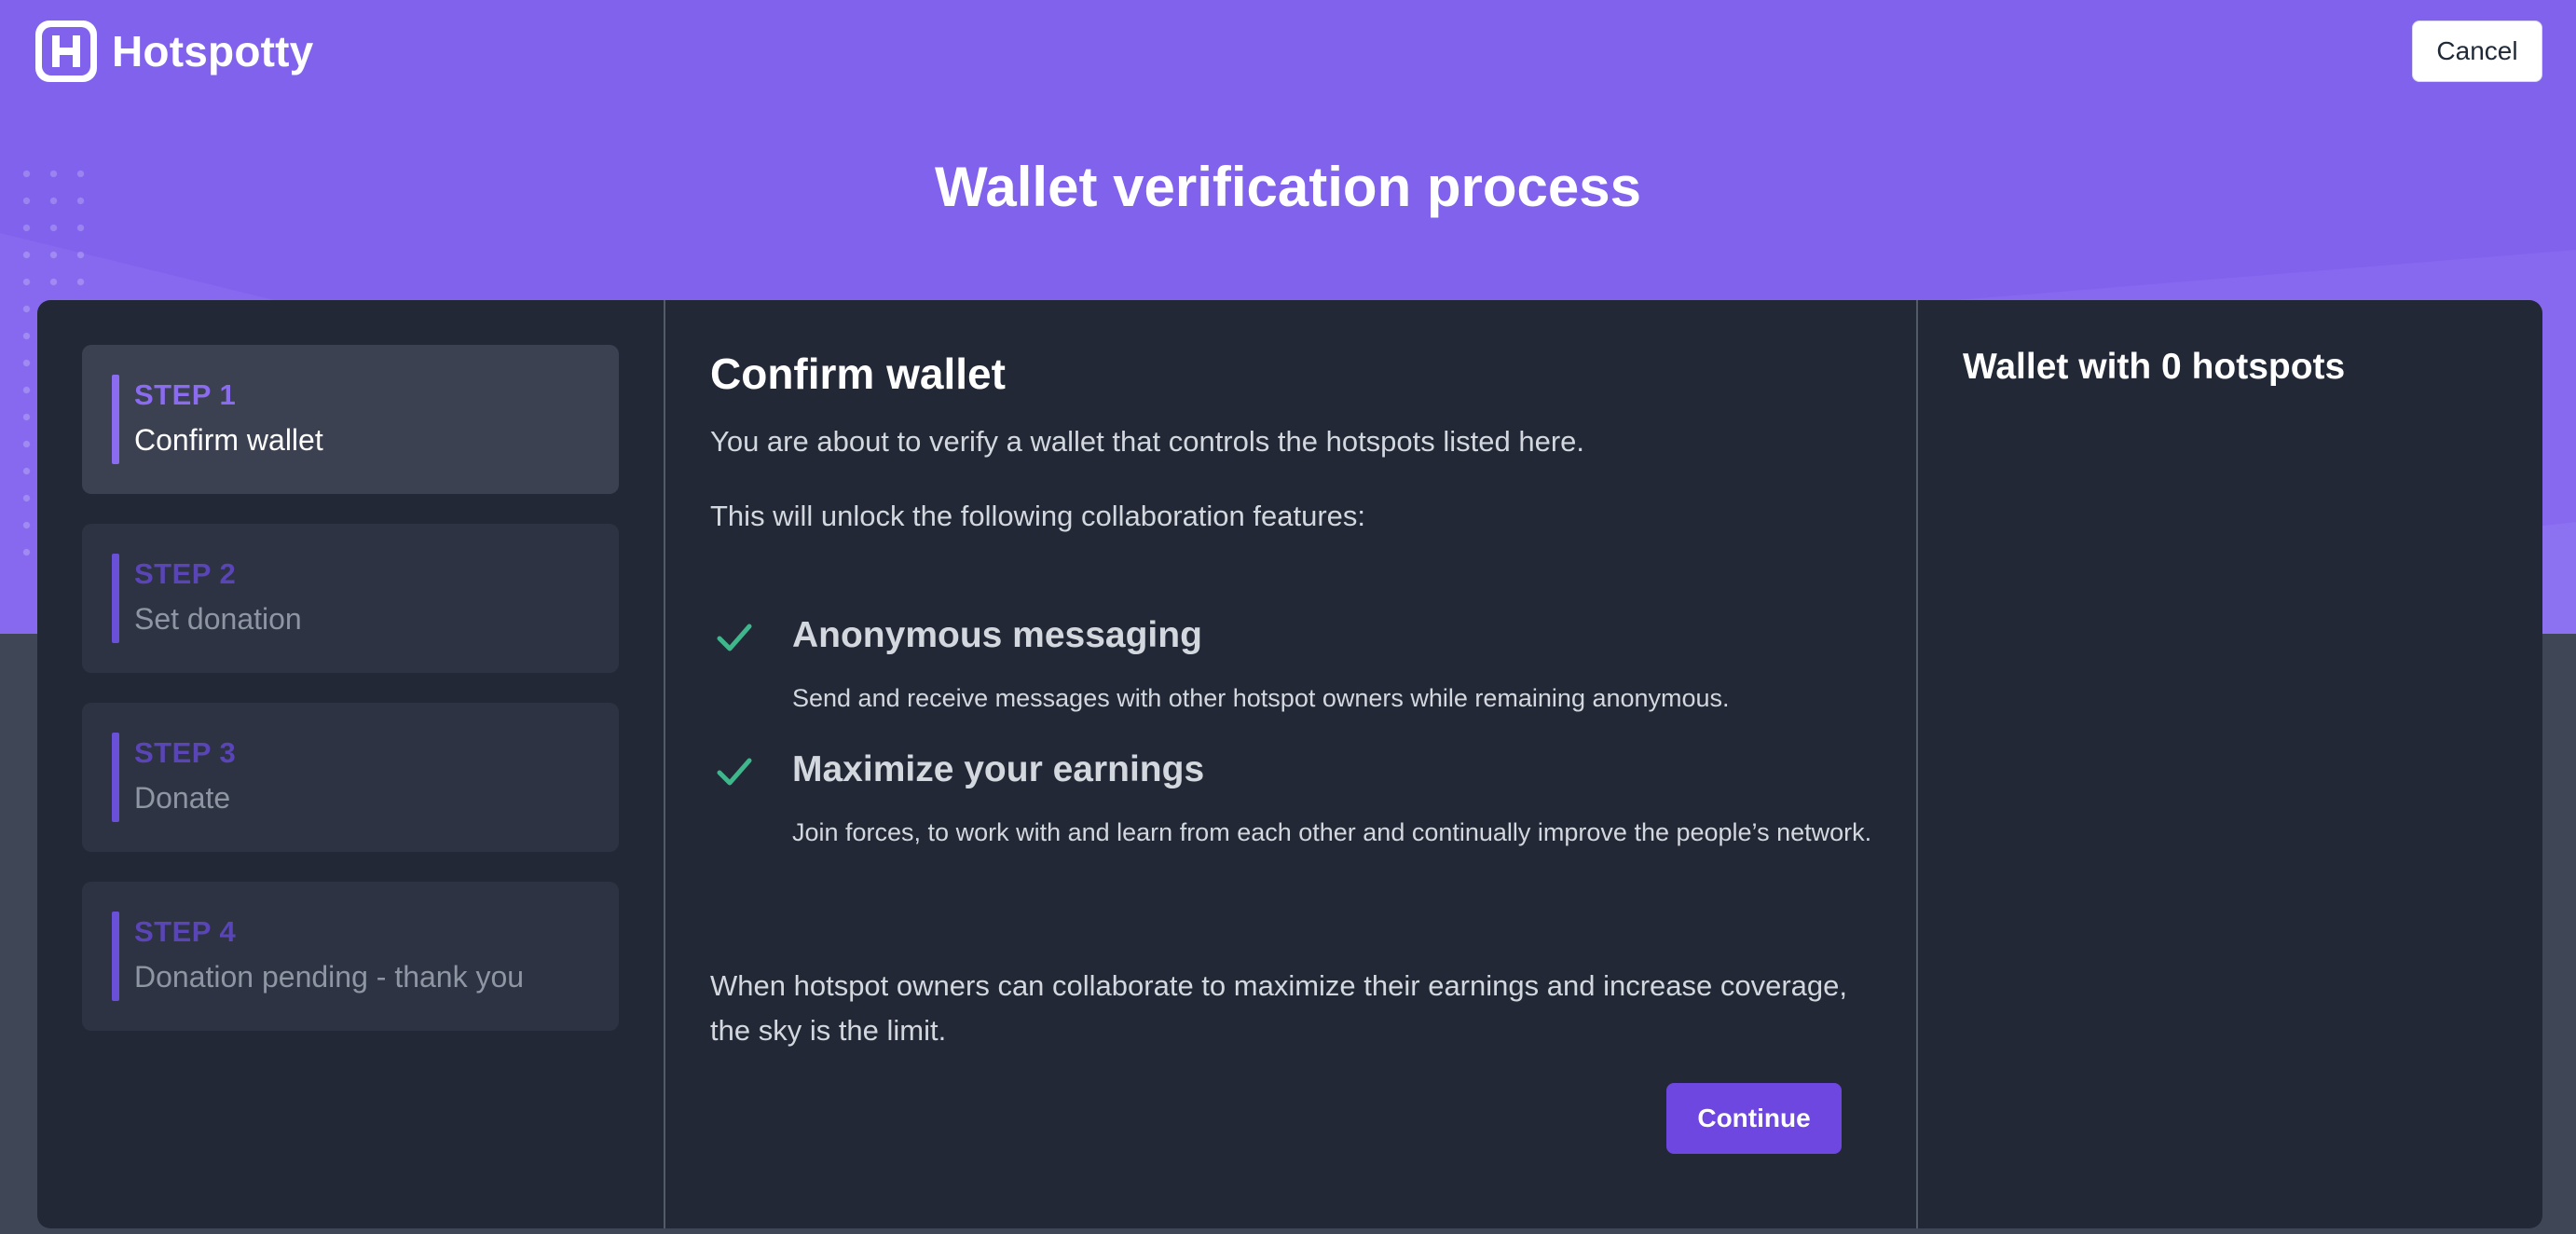  Describe the element at coordinates (228, 440) in the screenshot. I see `step-label: Confirm wallet` at that location.